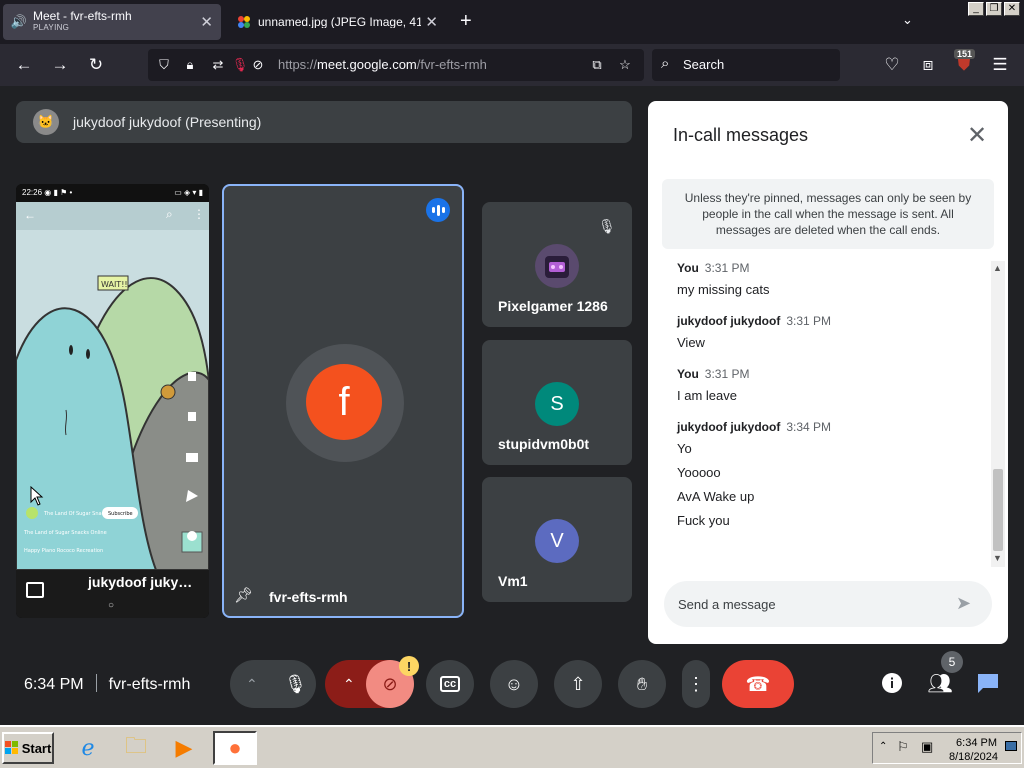  Describe the element at coordinates (218, 65) in the screenshot. I see `permissions-icon: ⇄` at that location.